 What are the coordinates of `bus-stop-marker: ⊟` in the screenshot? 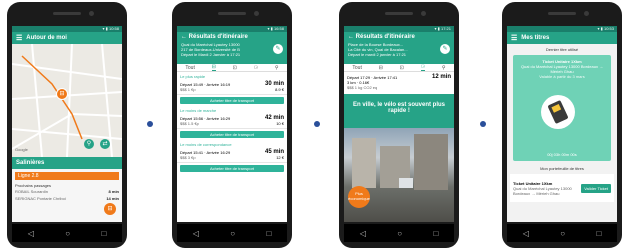 It's located at (62, 94).